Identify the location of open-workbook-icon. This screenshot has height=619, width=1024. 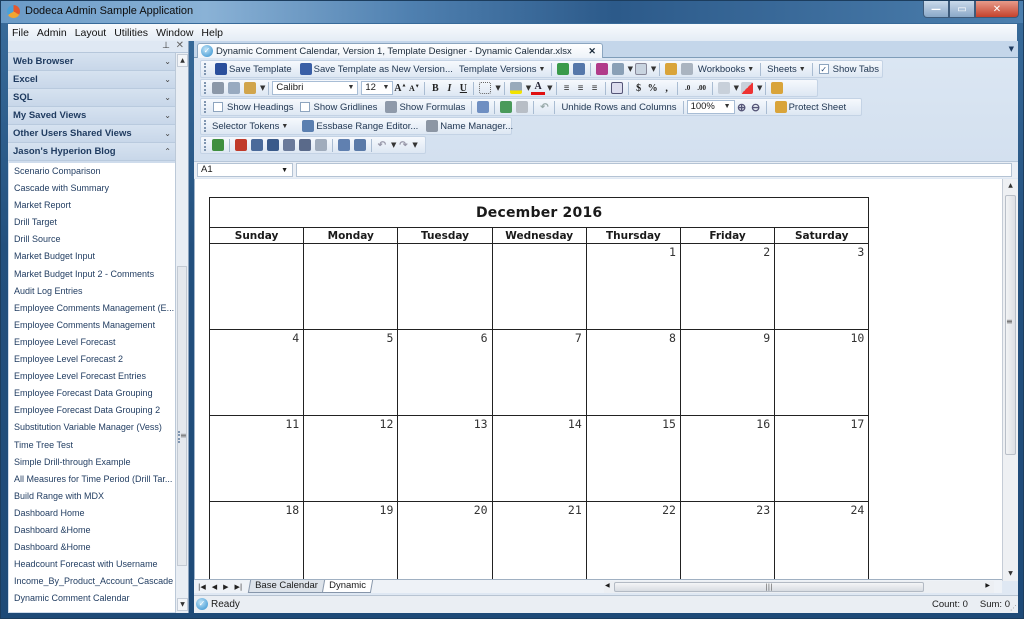
(671, 69).